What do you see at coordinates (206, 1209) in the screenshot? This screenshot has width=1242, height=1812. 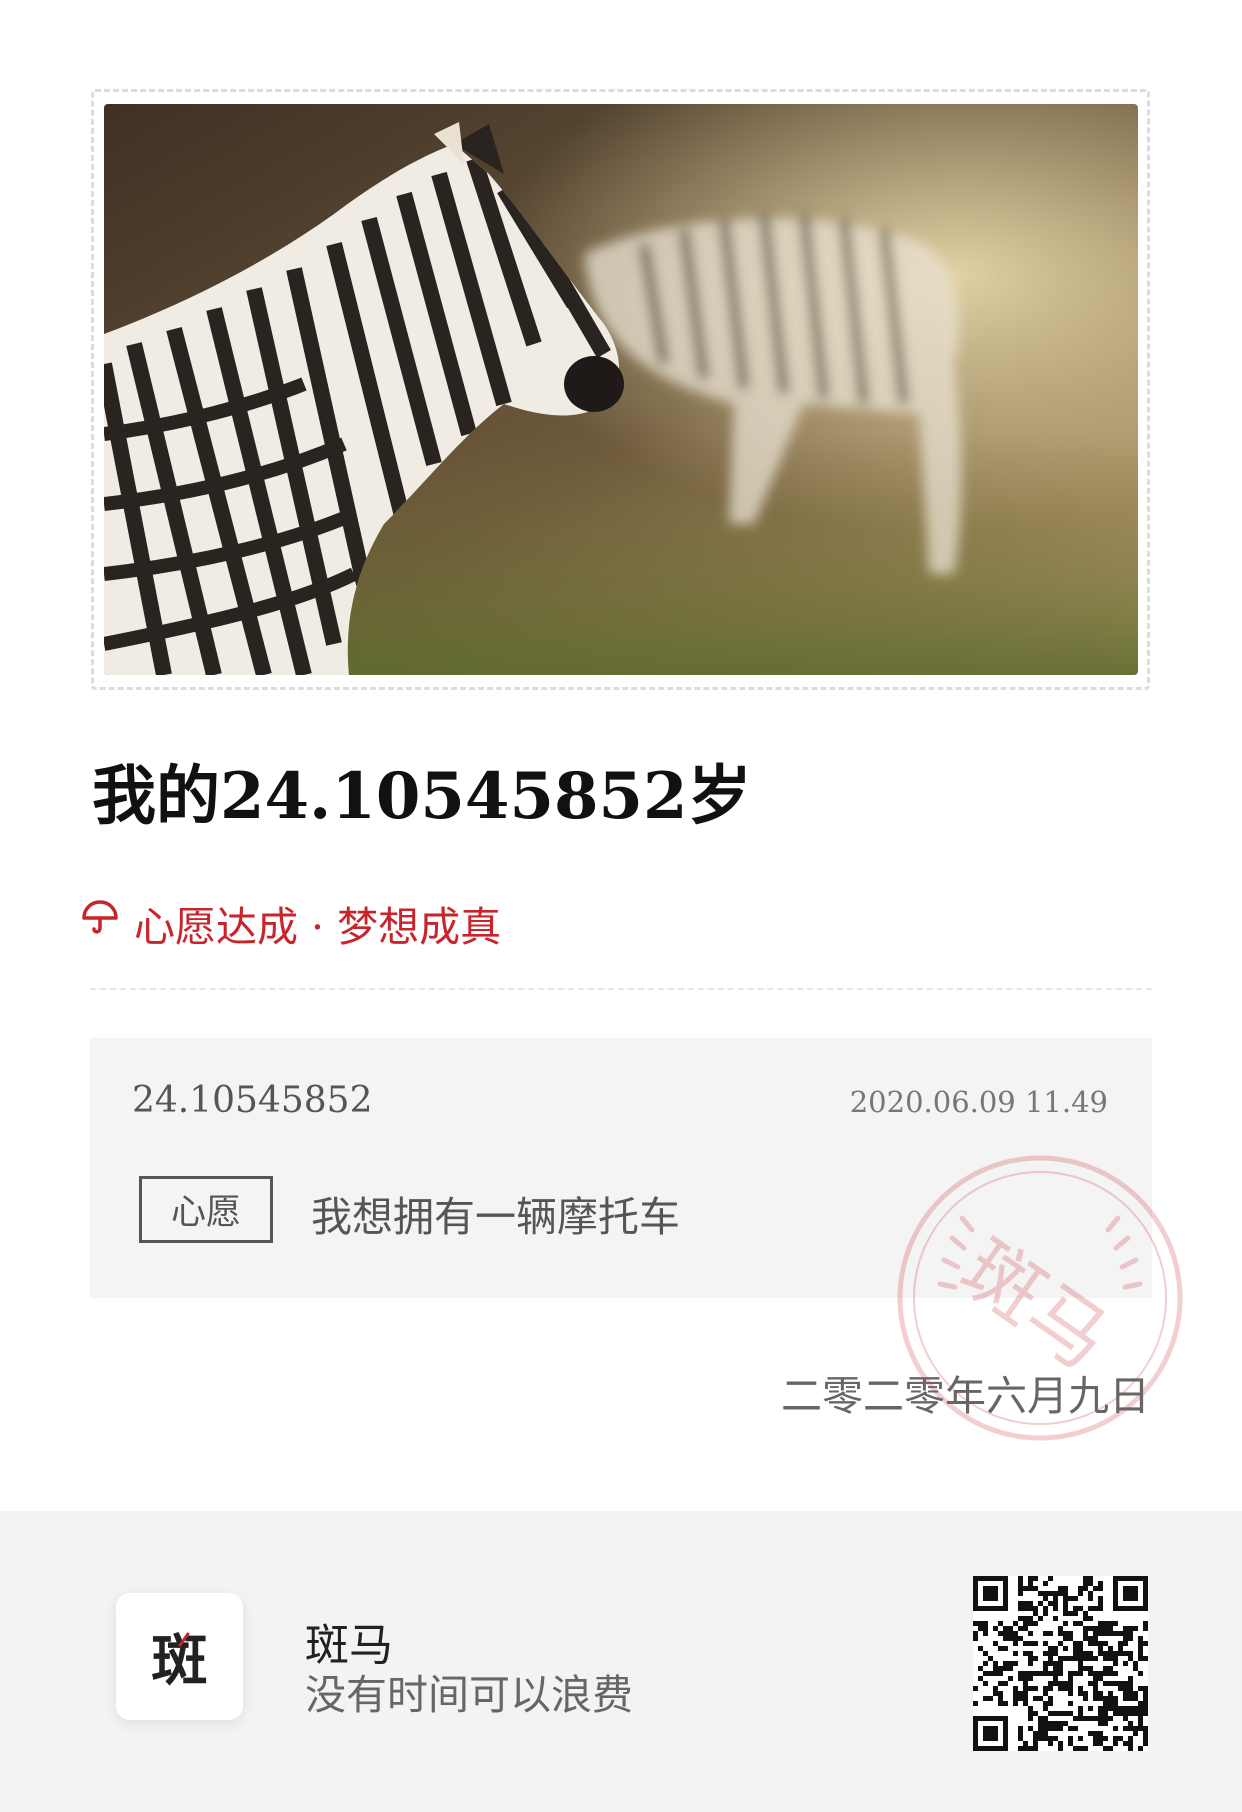 I see `wish-tag: 心愿` at bounding box center [206, 1209].